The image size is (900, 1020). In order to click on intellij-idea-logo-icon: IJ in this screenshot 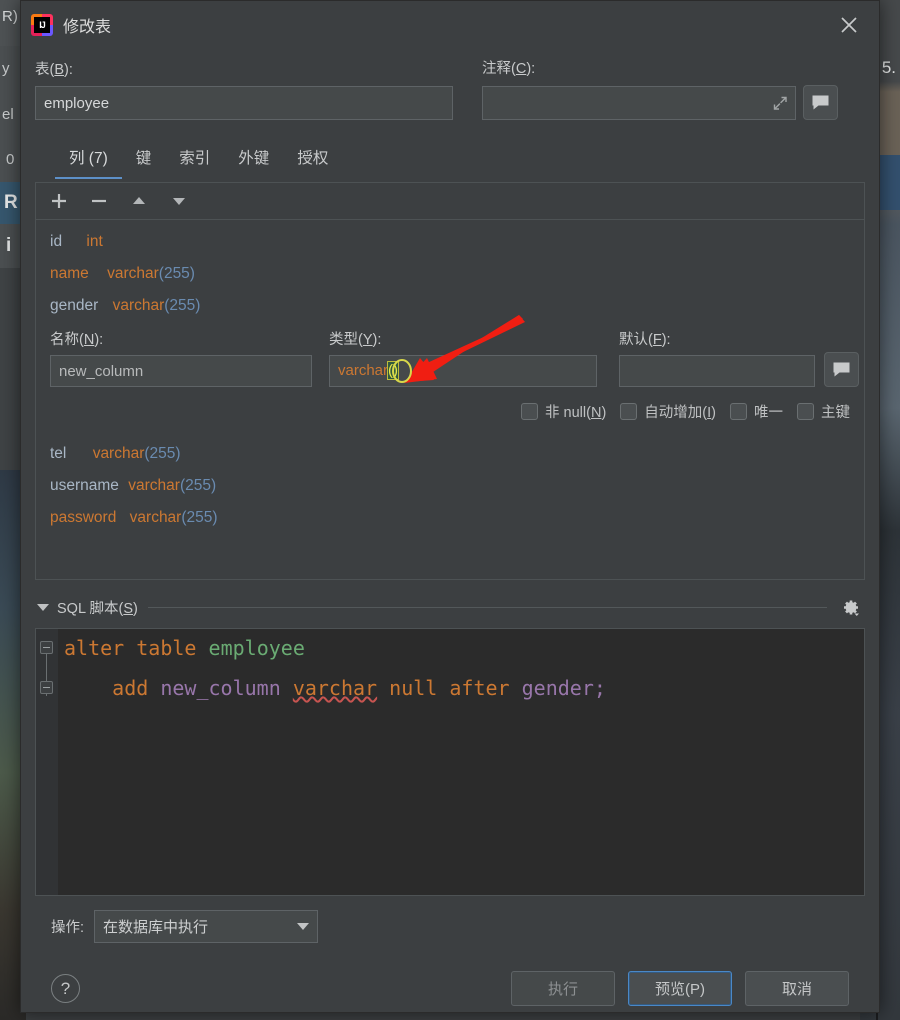, I will do `click(42, 25)`.